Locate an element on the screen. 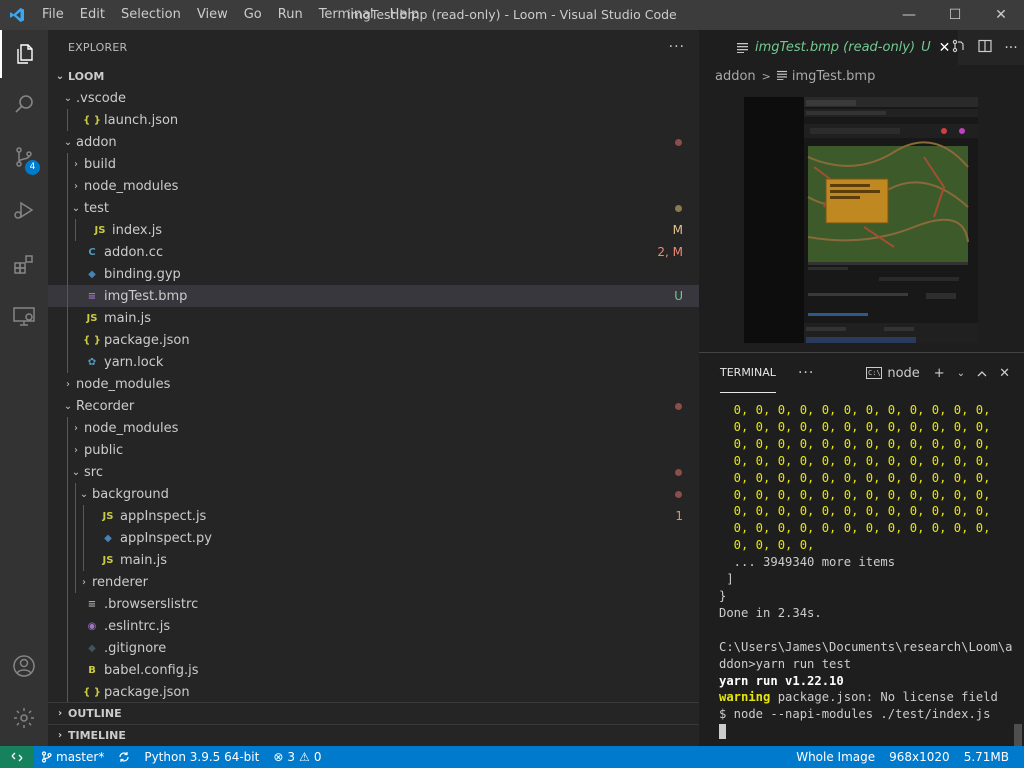 This screenshot has height=768, width=1024. tab-terminal: TERMINAL is located at coordinates (748, 373).